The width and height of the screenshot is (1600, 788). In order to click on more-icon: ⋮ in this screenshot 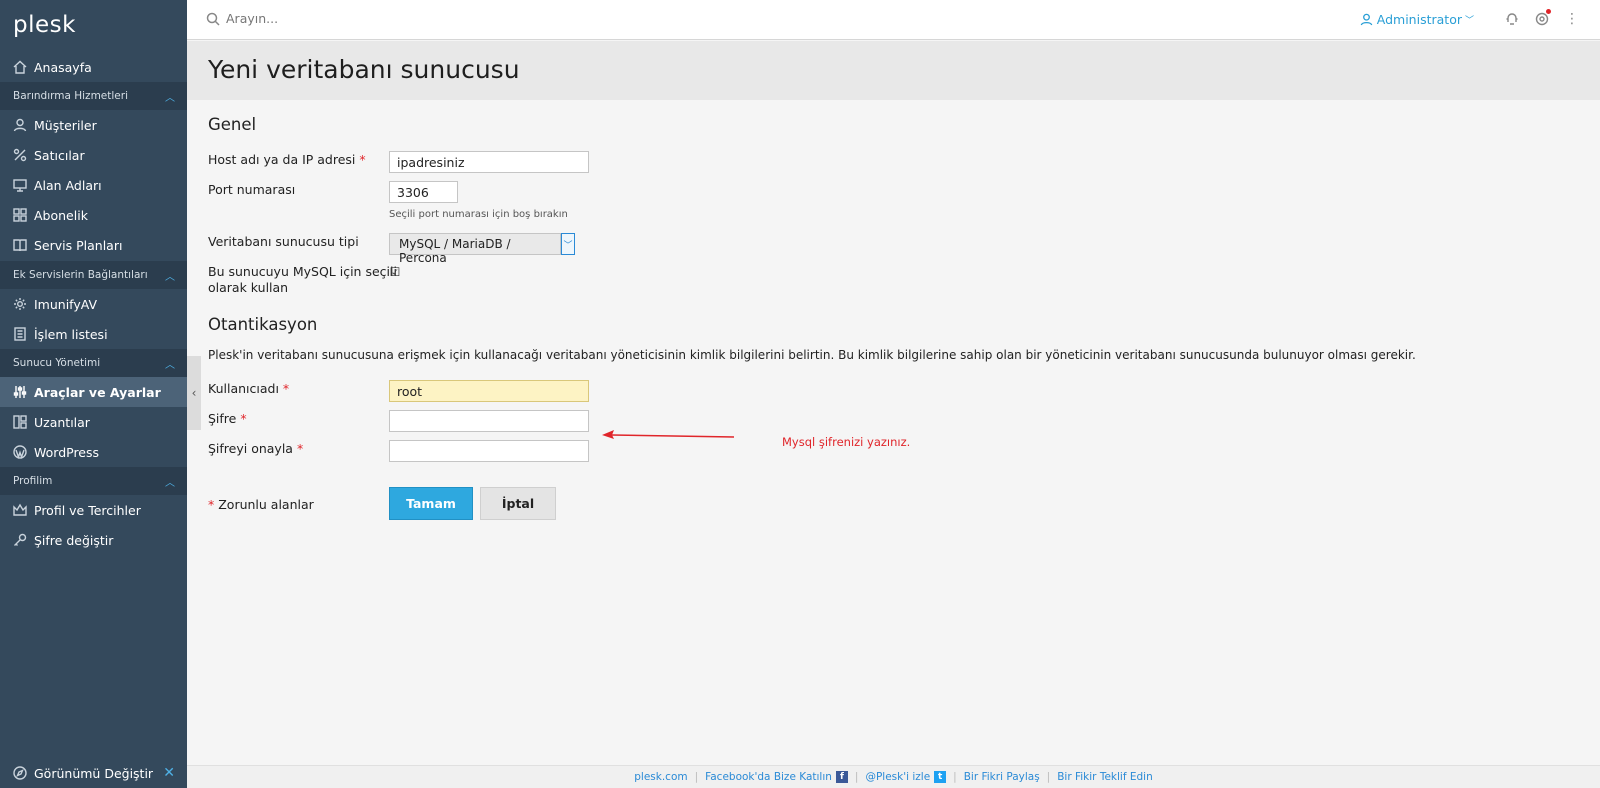, I will do `click(1572, 19)`.